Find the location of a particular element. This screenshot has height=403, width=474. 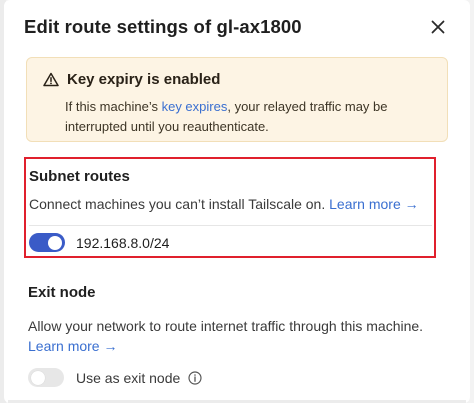

alert-header: Key expiry is enabled is located at coordinates (237, 79).